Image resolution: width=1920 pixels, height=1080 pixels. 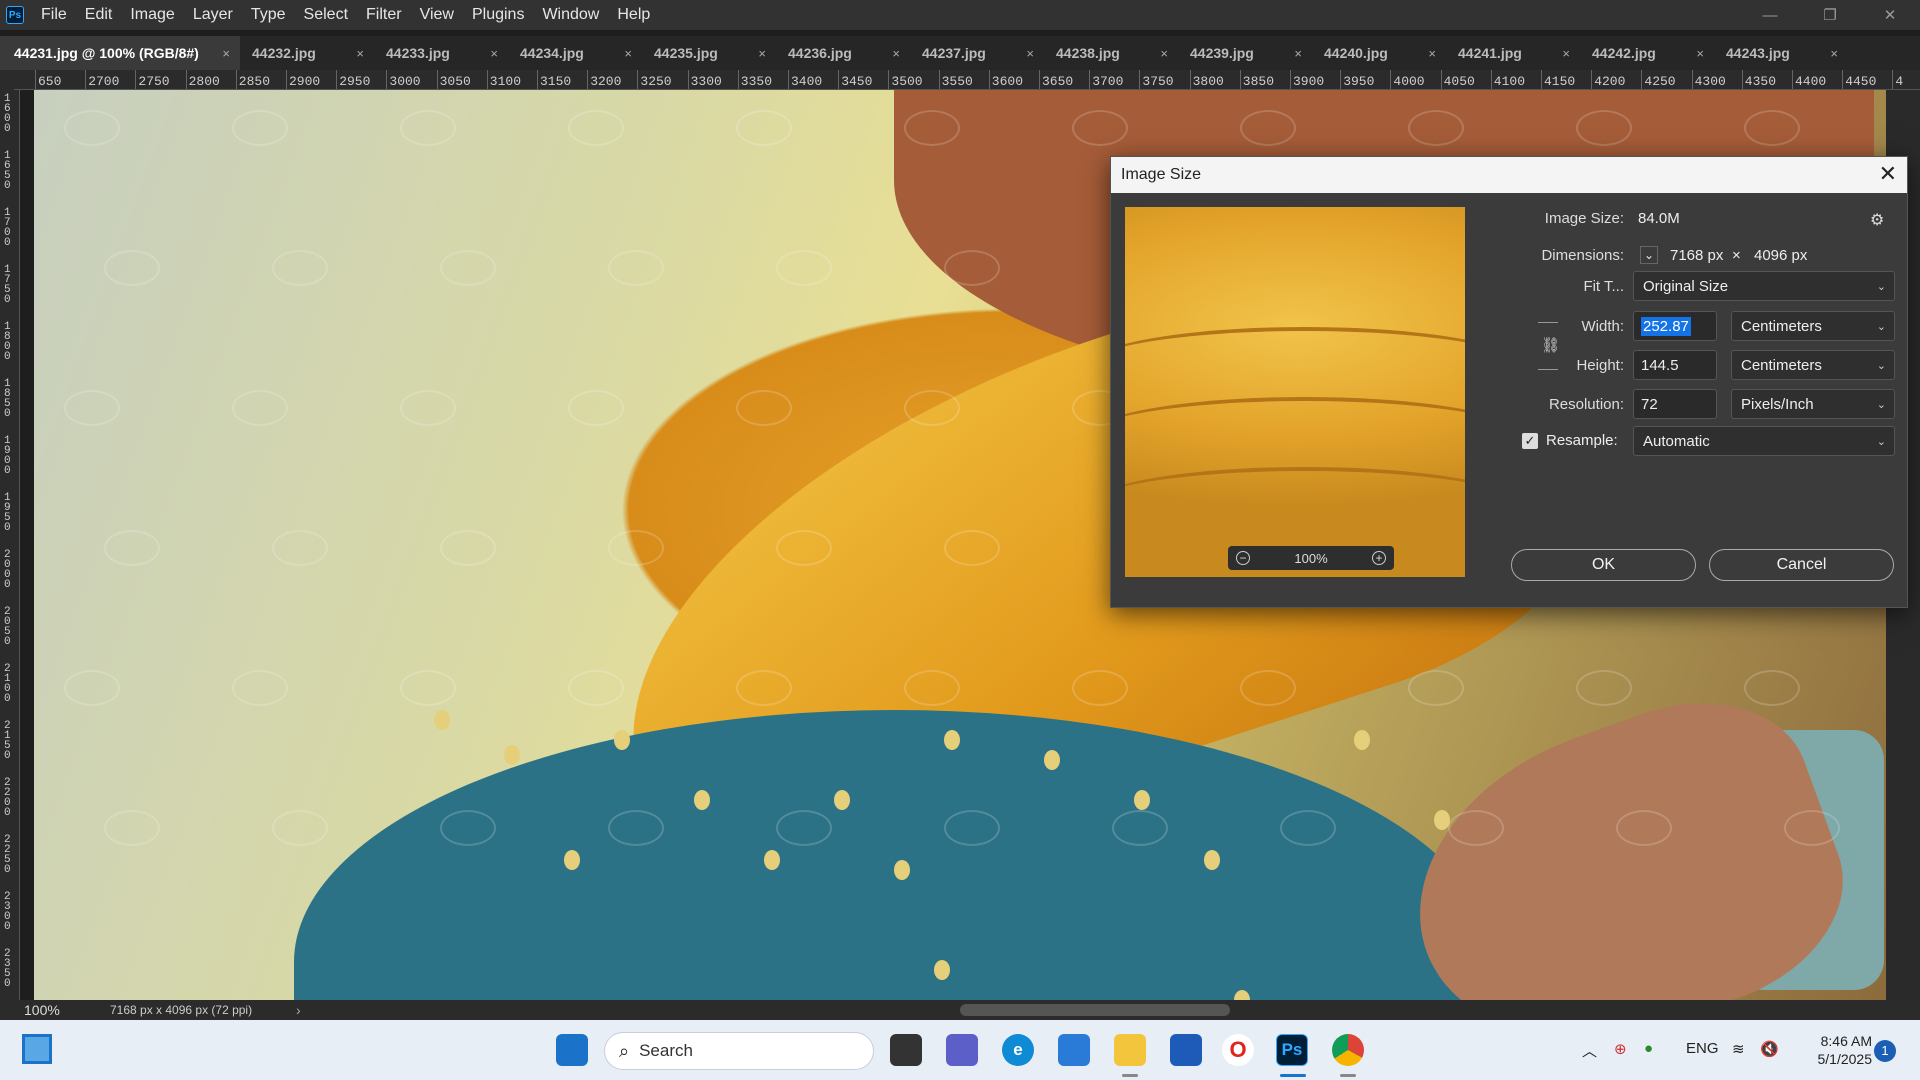 I want to click on tab-44238: 44238.jpg ×, so click(x=1111, y=53).